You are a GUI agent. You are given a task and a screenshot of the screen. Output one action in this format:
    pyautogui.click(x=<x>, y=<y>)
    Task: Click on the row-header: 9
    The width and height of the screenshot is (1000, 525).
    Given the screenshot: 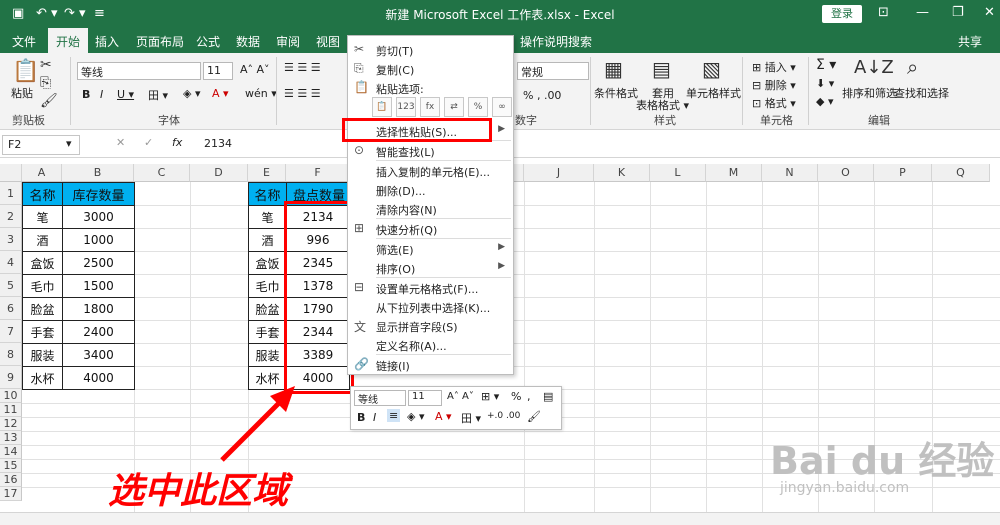 What is the action you would take?
    pyautogui.click(x=11, y=377)
    